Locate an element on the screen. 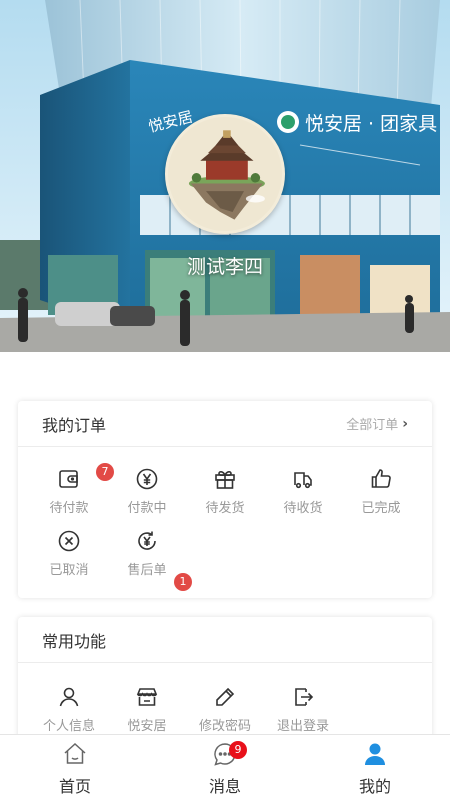  store-icon is located at coordinates (147, 697).